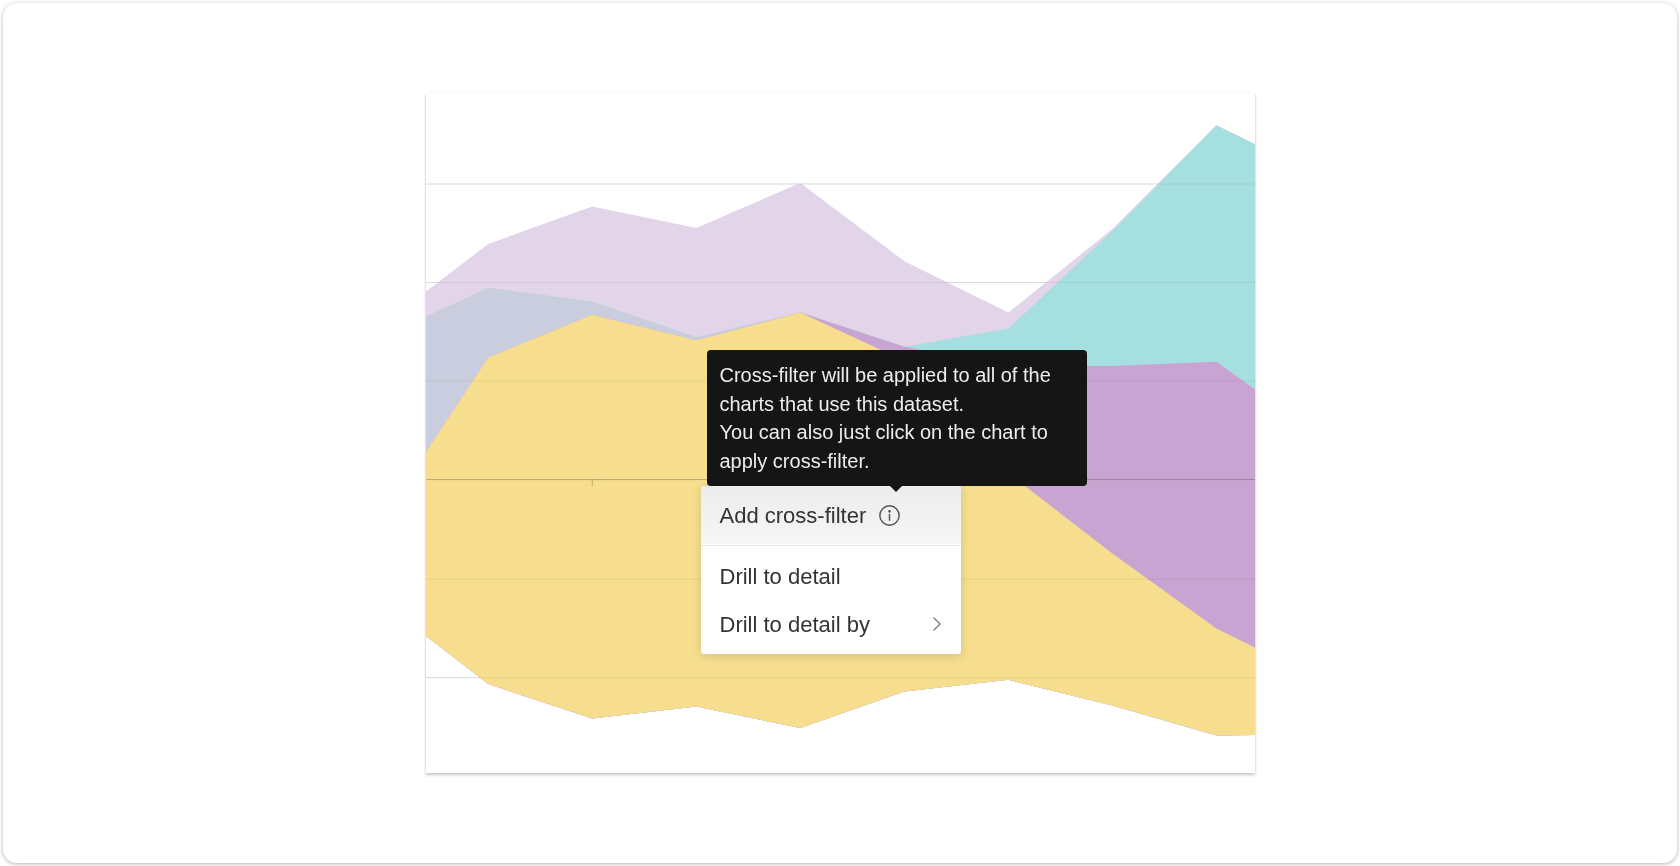 This screenshot has width=1680, height=866. What do you see at coordinates (884, 447) in the screenshot?
I see `tooltip-text: You can also just click on the chart to apply cross-filter.` at bounding box center [884, 447].